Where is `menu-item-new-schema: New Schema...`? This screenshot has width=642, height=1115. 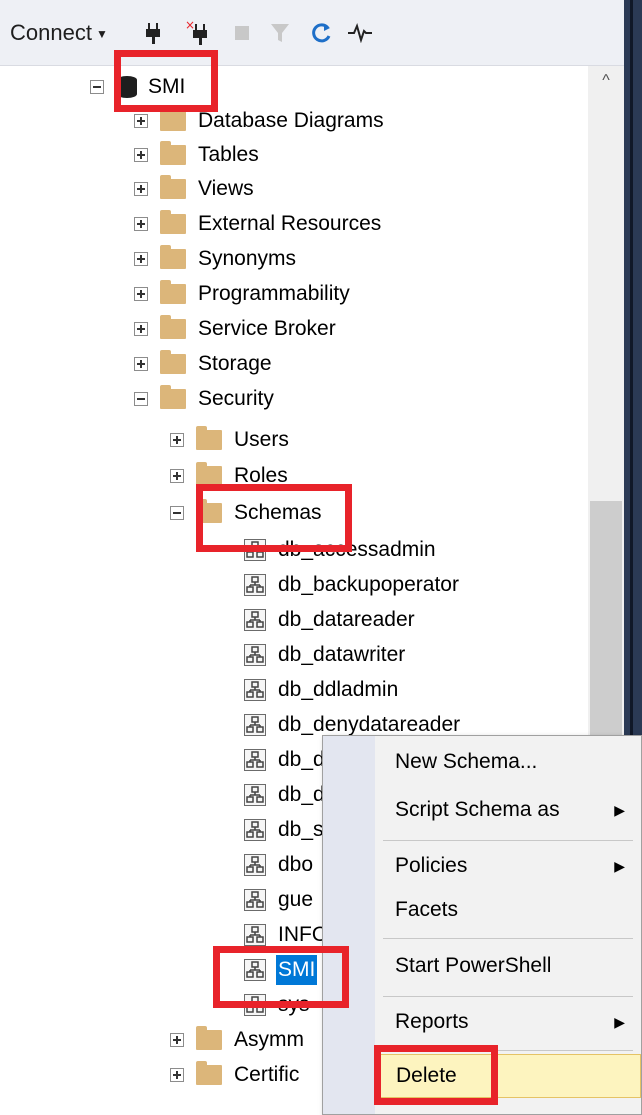
menu-item-new-schema: New Schema... is located at coordinates (508, 762).